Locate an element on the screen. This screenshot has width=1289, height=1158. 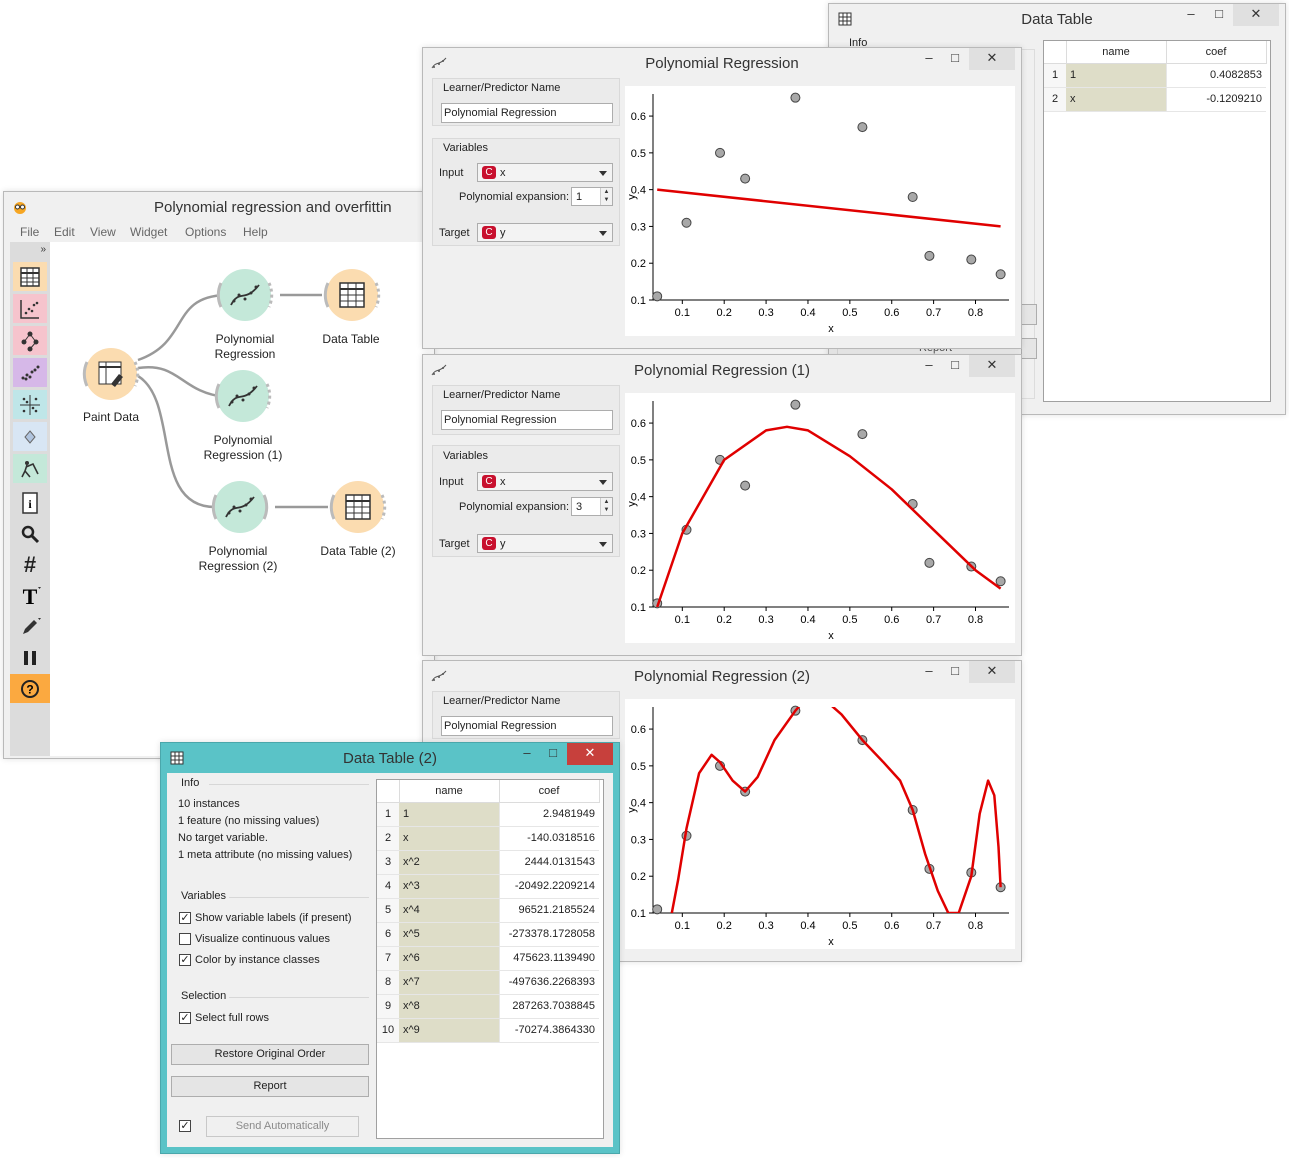
table-row: 4 x^3 -20492.2209214 is located at coordinates (488, 886).